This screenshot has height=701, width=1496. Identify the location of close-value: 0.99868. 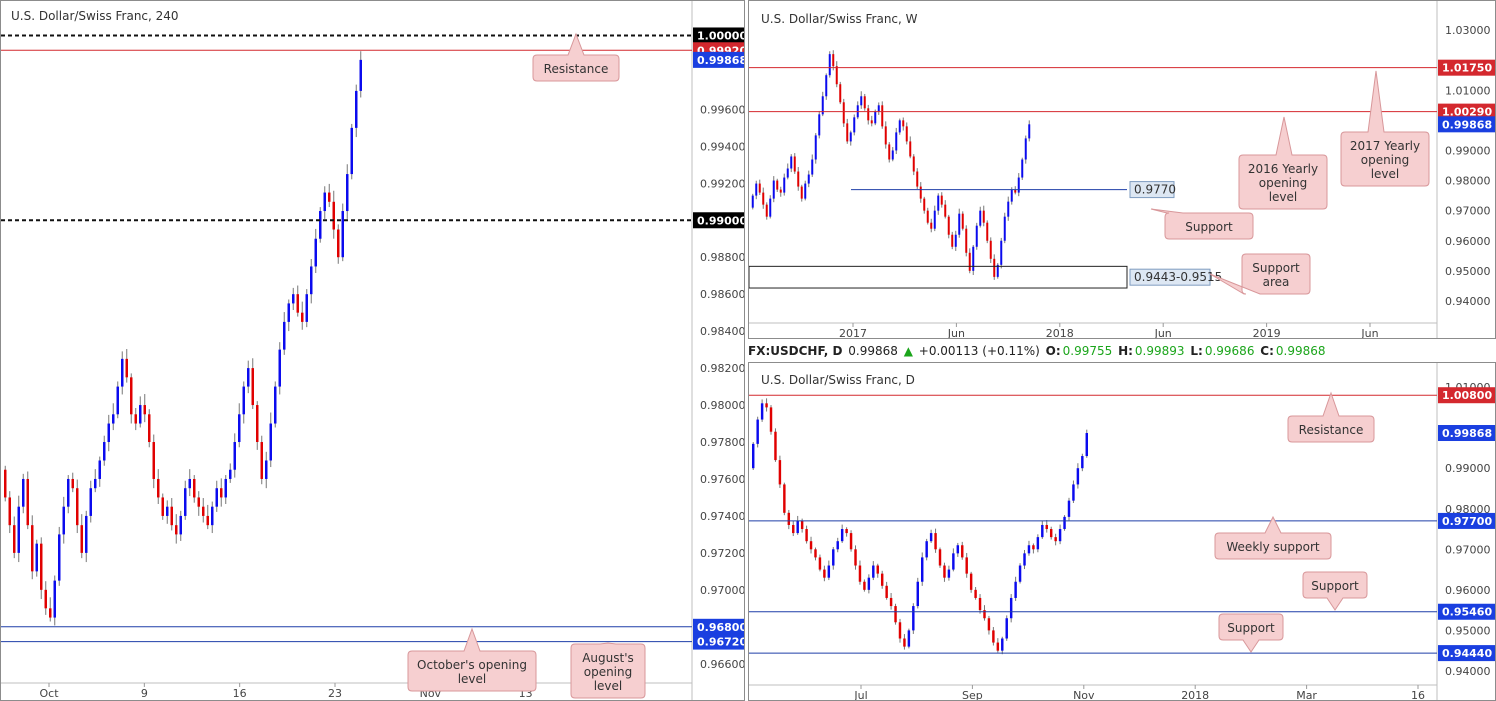
(1300, 351).